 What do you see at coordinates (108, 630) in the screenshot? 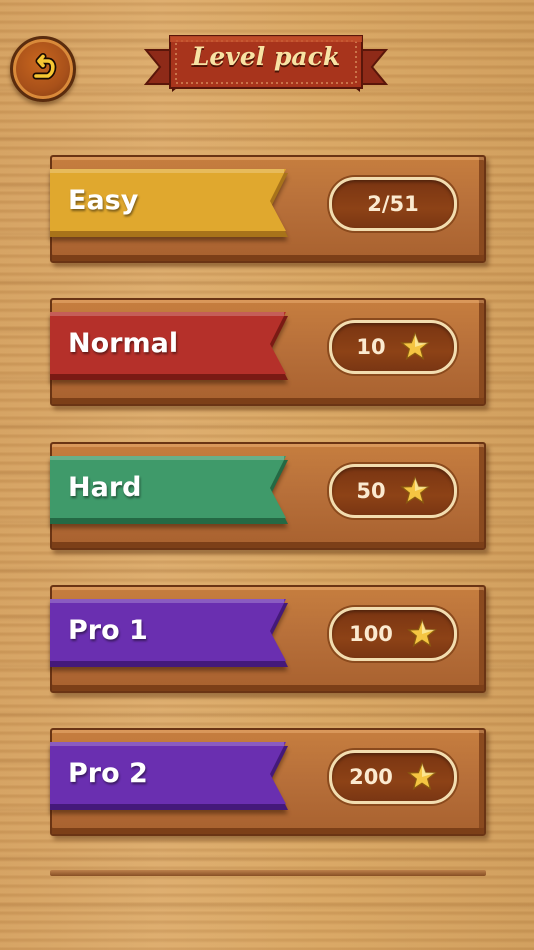
I see `level-label: Pro 1` at bounding box center [108, 630].